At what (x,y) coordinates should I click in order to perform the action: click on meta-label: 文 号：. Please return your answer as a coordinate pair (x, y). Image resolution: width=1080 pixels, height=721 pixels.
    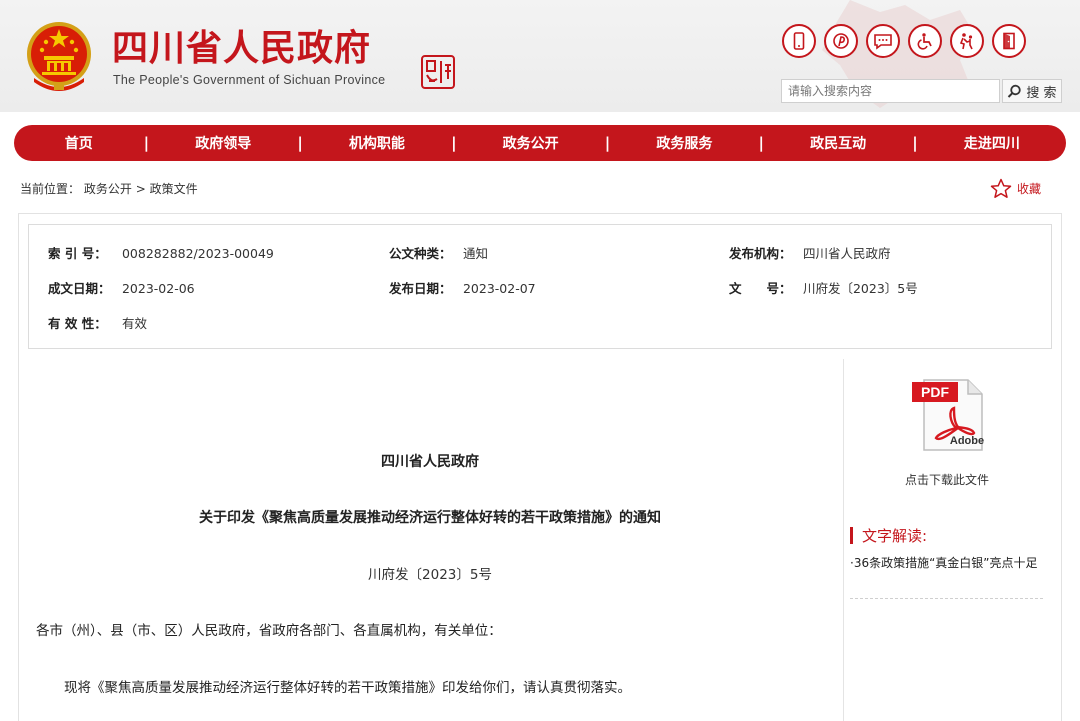
    Looking at the image, I should click on (760, 288).